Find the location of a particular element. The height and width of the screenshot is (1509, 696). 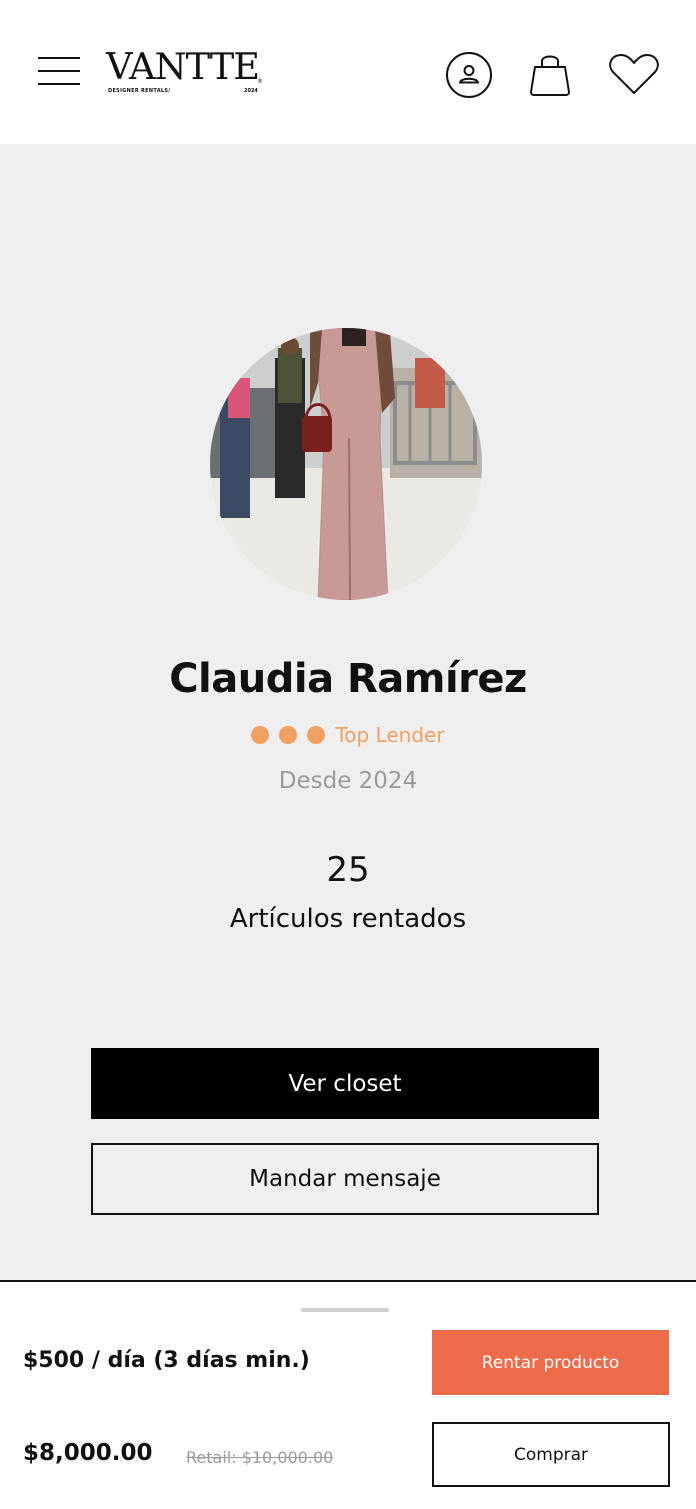

logo-year: 2024 is located at coordinates (251, 91).